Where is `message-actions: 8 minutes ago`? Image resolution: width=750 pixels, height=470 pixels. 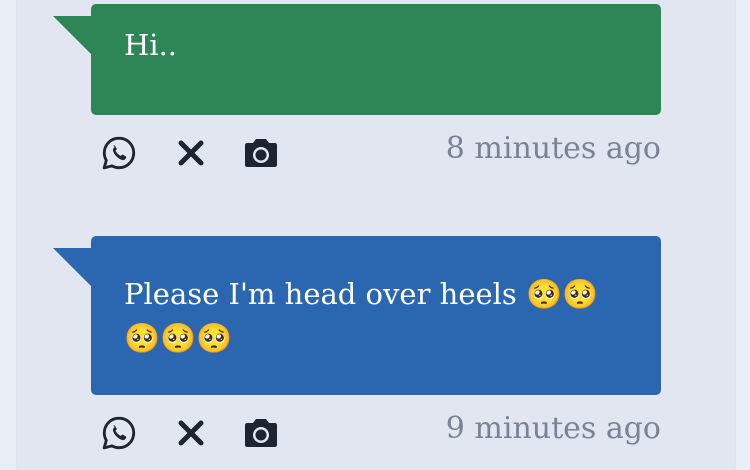
message-actions: 8 minutes ago is located at coordinates (380, 152).